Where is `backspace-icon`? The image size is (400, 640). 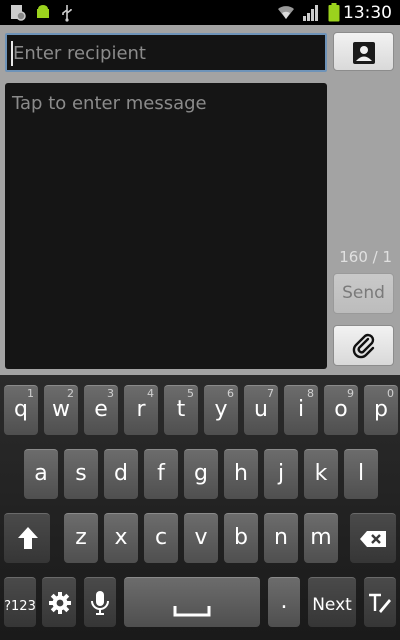
backspace-icon is located at coordinates (373, 539).